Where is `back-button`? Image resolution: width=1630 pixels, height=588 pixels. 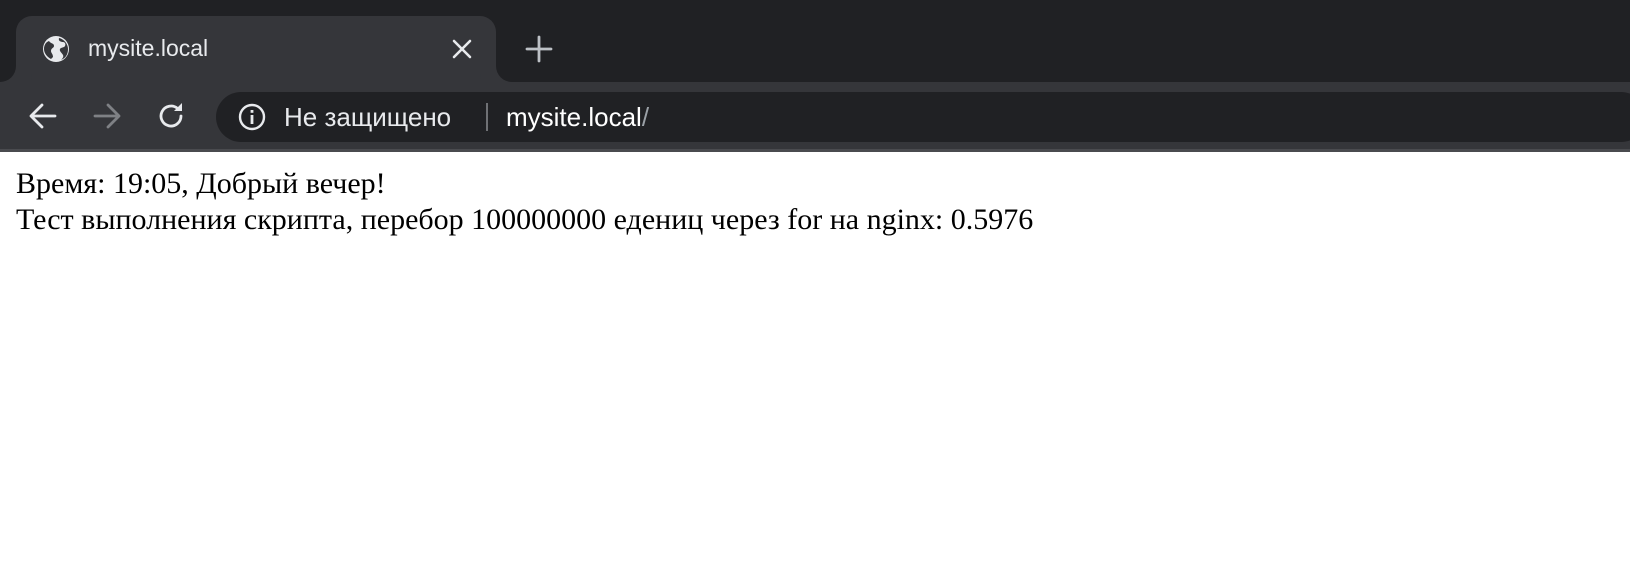 back-button is located at coordinates (43, 116).